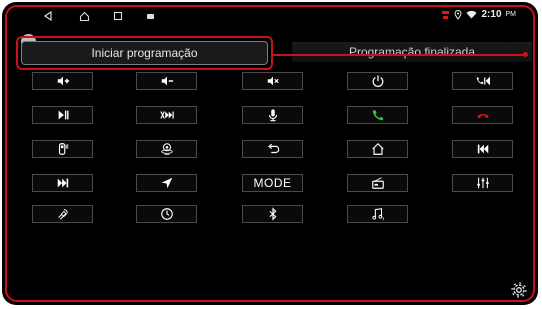 Image resolution: width=542 pixels, height=309 pixels. I want to click on navigation-button, so click(166, 183).